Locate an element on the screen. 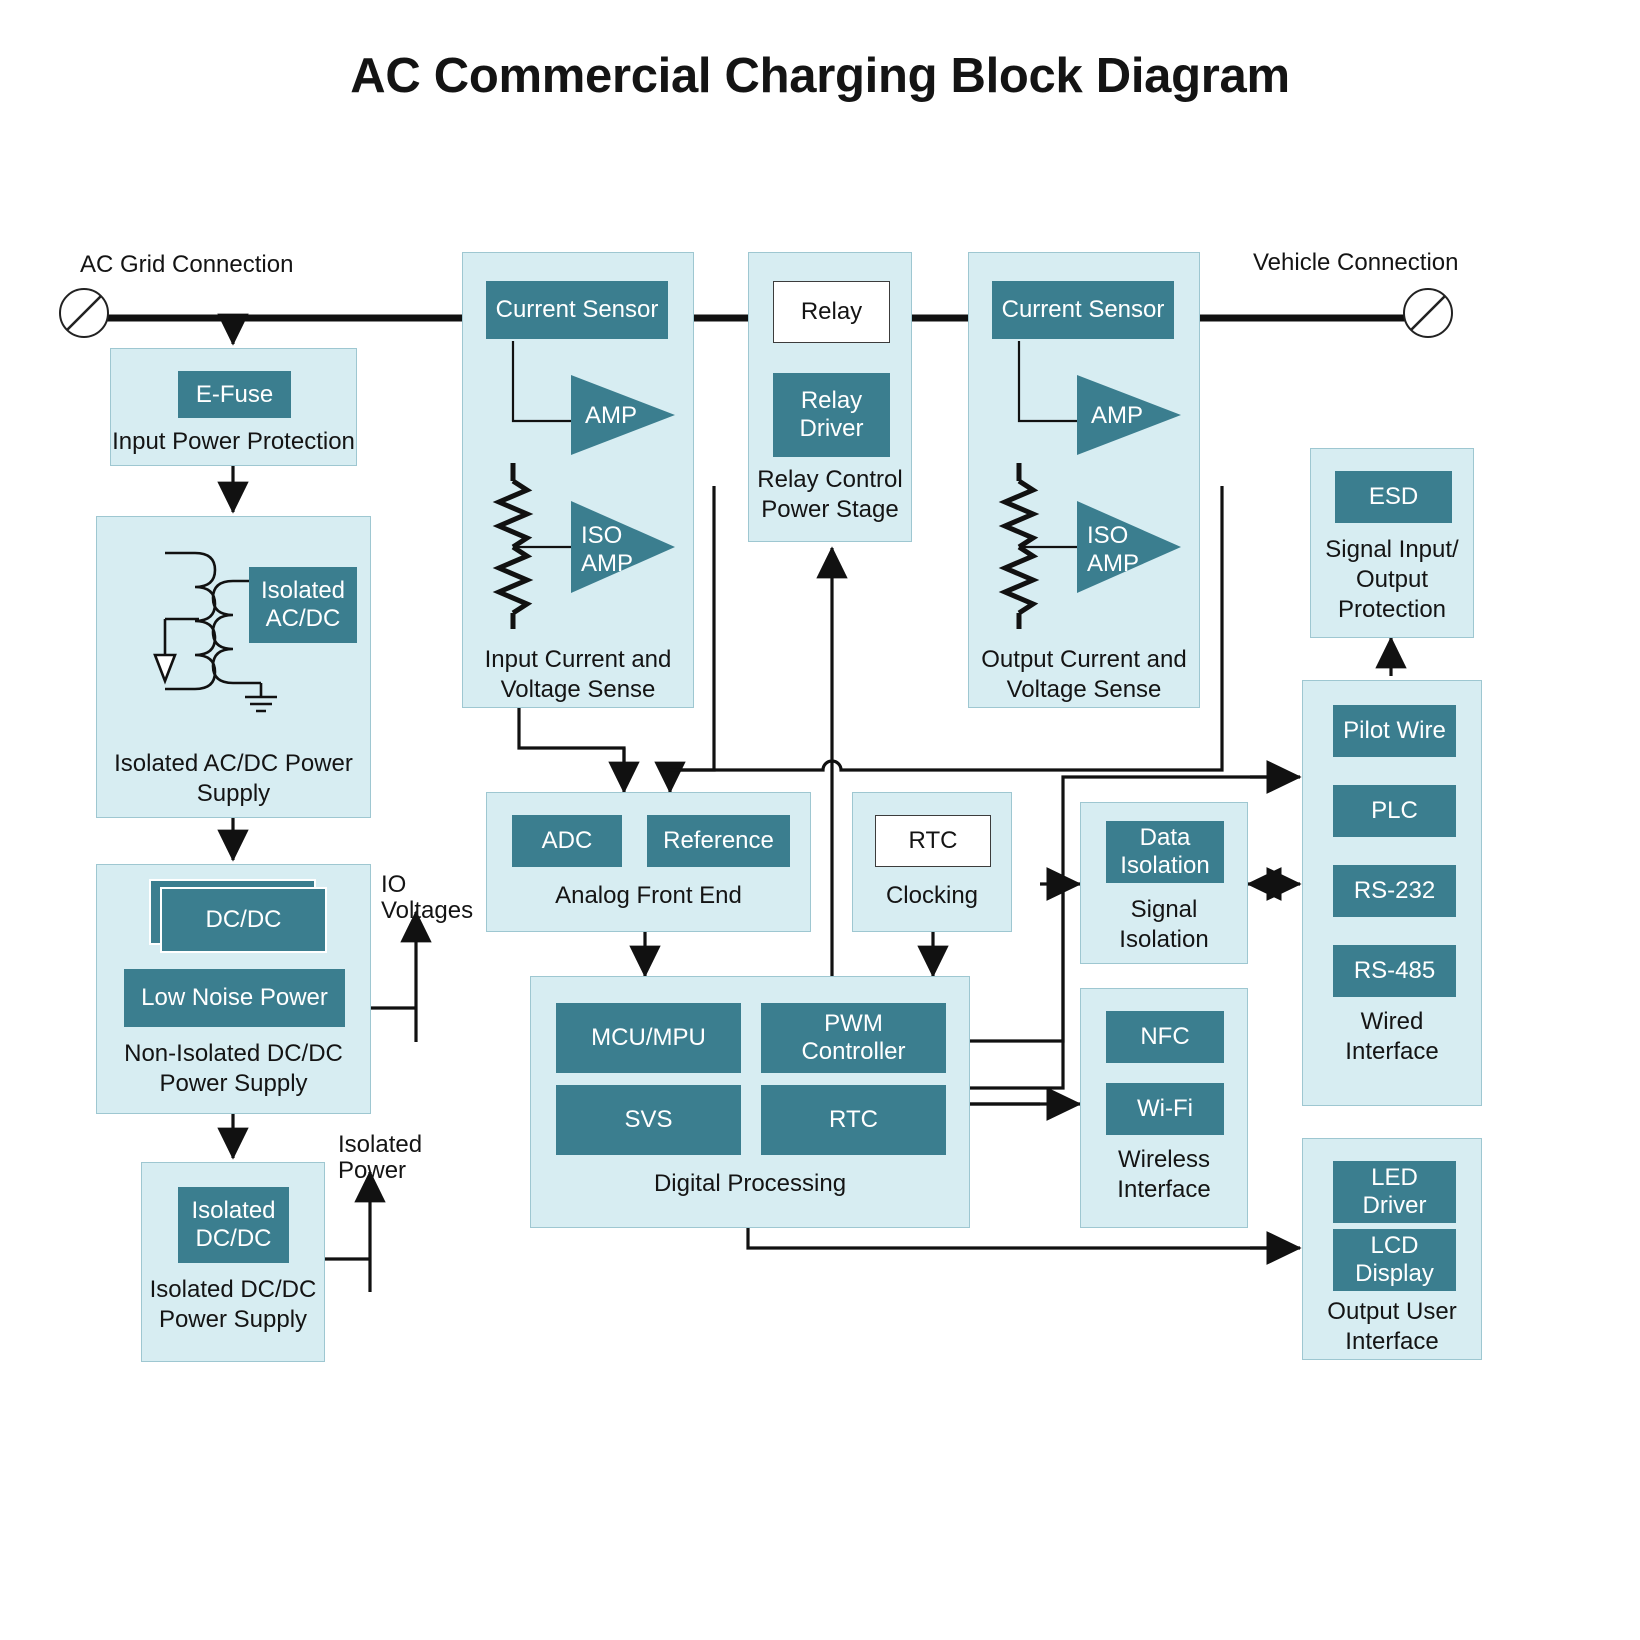 This screenshot has height=1640, width=1640. chip-reference: Reference is located at coordinates (718, 841).